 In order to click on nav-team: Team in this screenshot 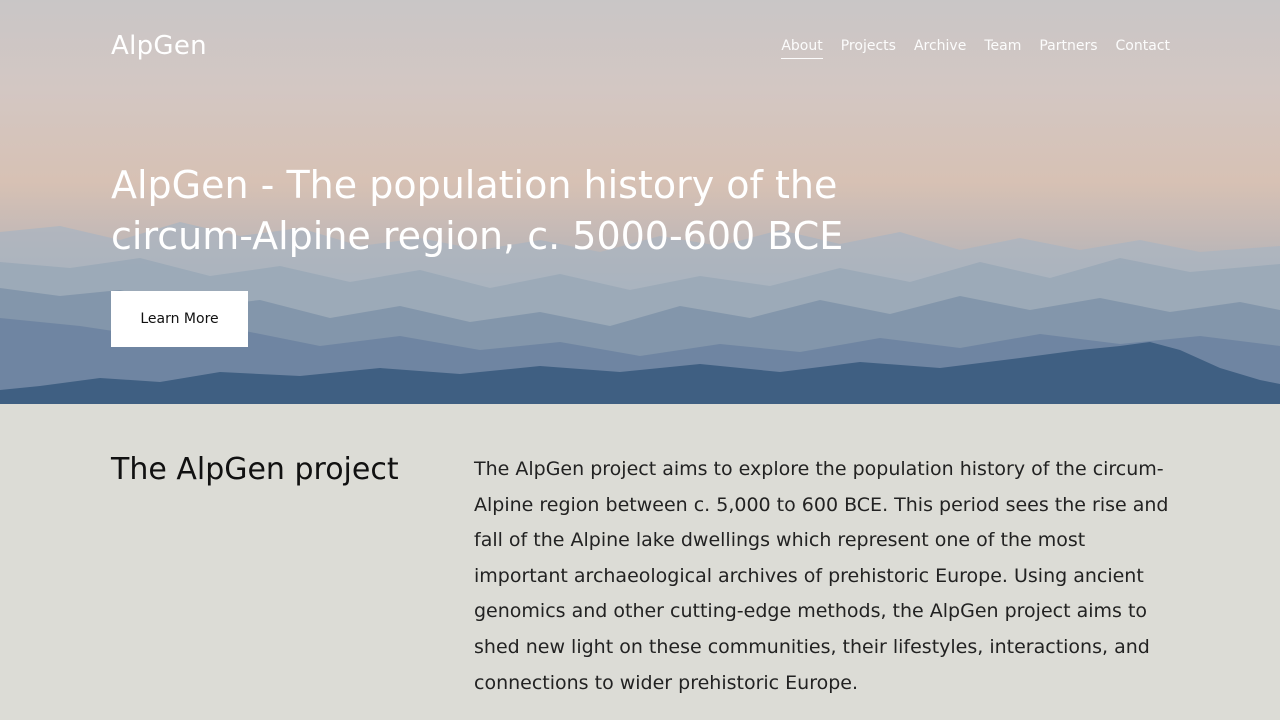, I will do `click(1002, 48)`.